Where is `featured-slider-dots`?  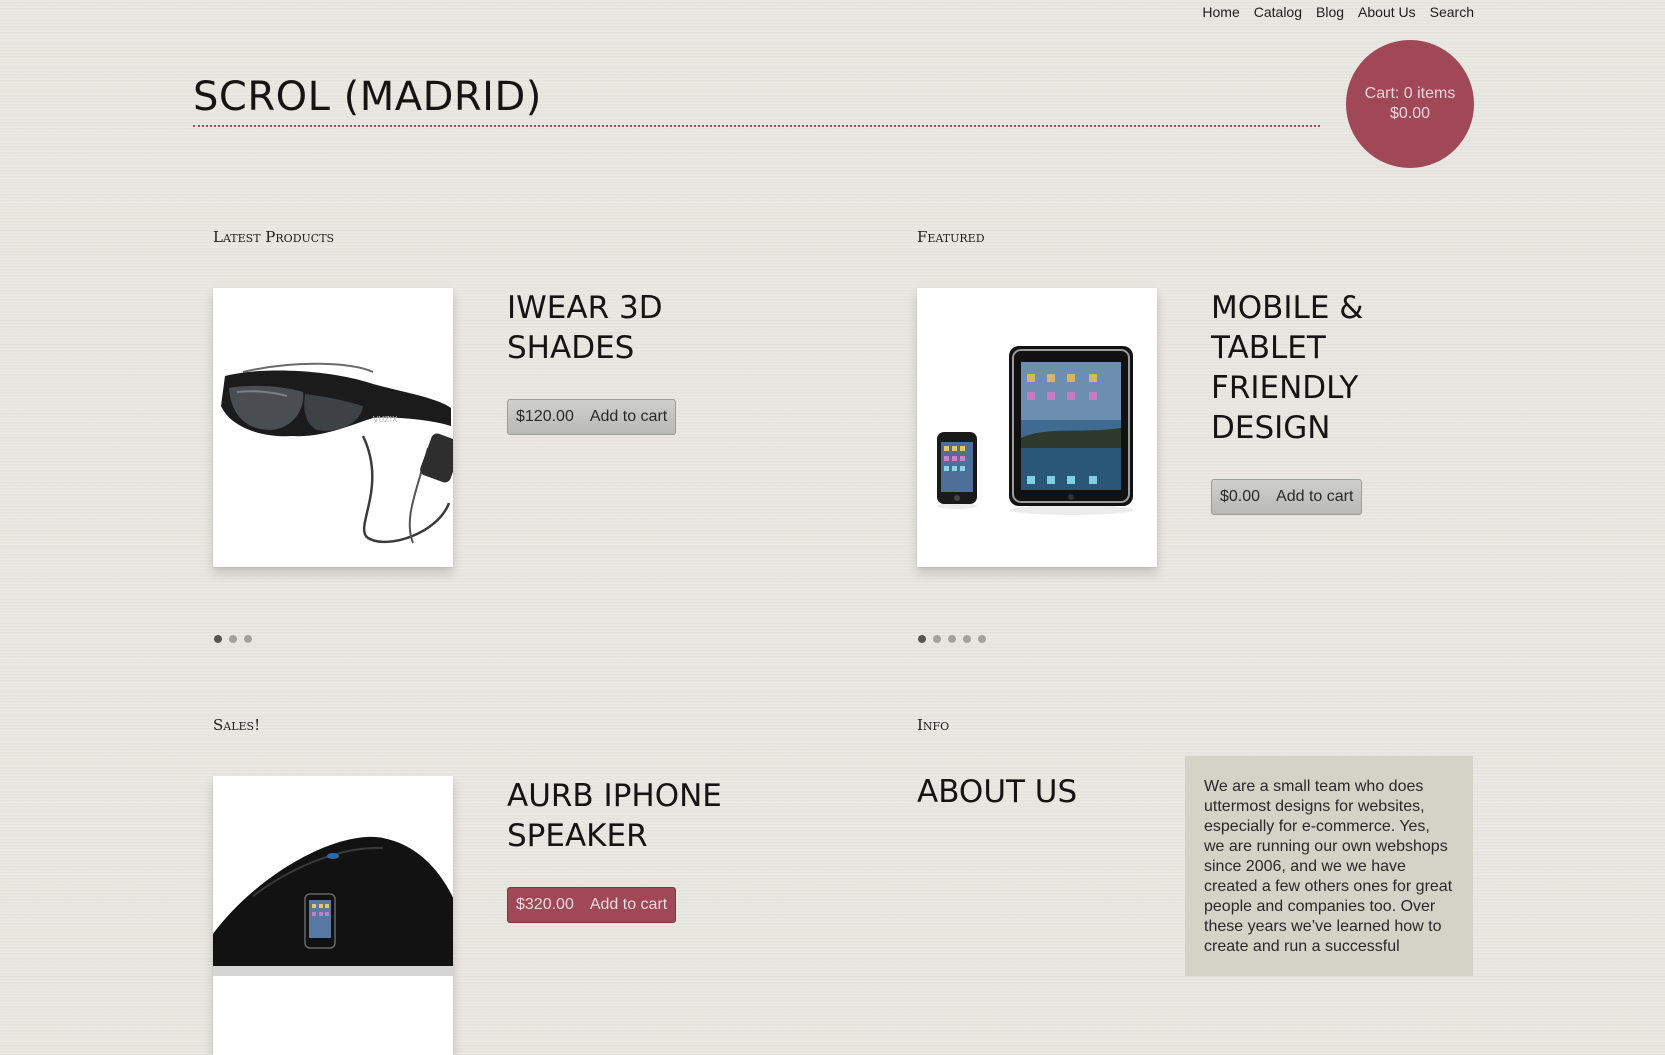 featured-slider-dots is located at coordinates (952, 639).